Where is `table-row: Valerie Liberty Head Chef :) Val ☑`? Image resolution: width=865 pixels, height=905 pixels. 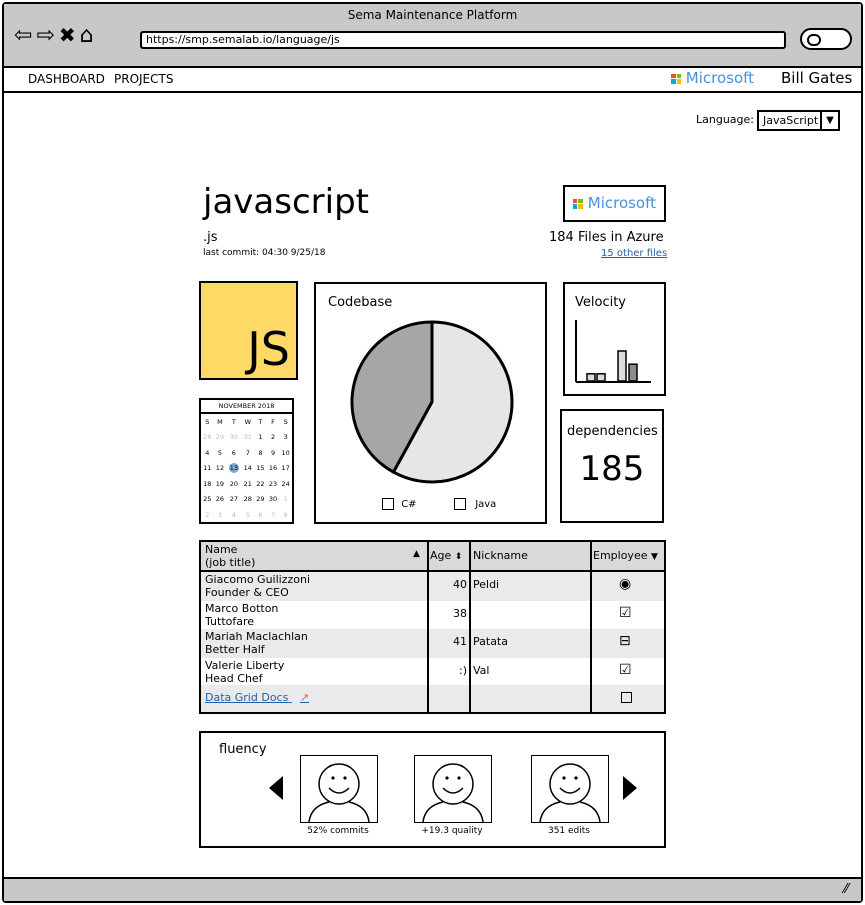 table-row: Valerie Liberty Head Chef :) Val ☑ is located at coordinates (432, 672).